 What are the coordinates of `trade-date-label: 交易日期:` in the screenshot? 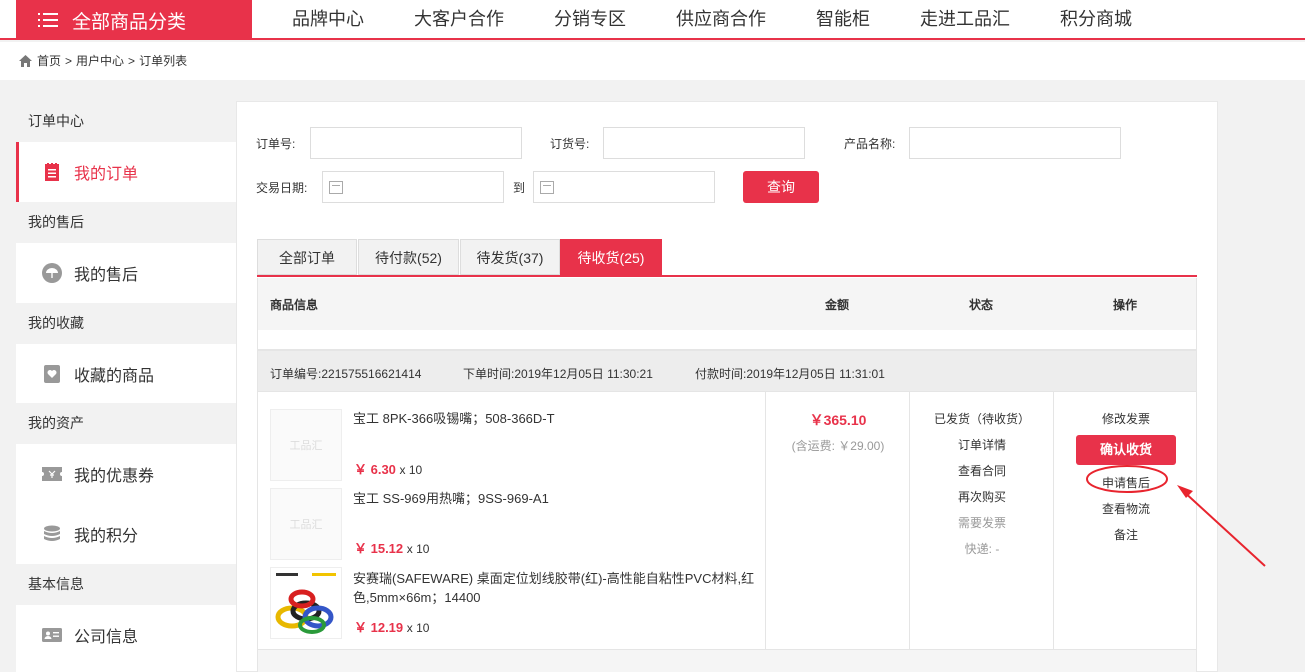 It's located at (282, 188).